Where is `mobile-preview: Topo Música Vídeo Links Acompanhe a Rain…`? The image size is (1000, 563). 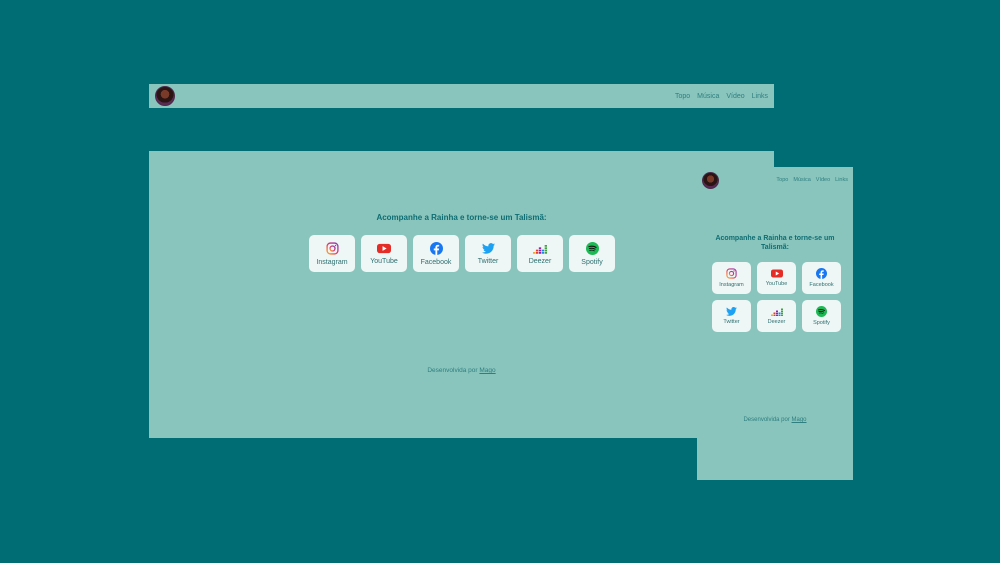
mobile-preview: Topo Música Vídeo Links Acompanhe a Rain… is located at coordinates (775, 323).